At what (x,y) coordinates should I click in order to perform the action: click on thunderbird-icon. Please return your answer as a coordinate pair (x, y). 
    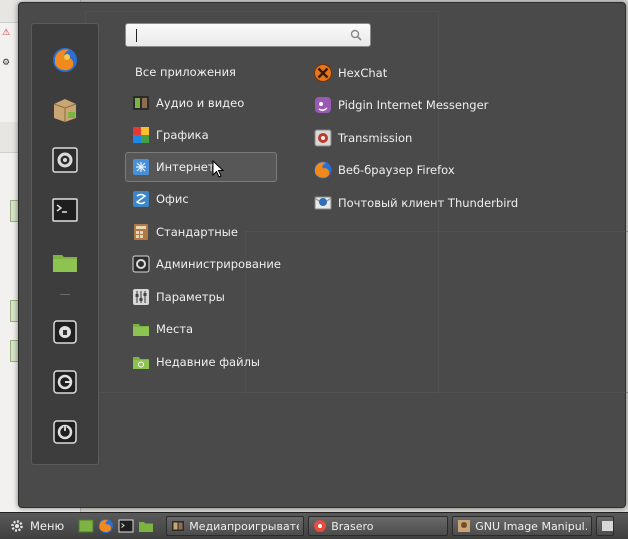
    Looking at the image, I should click on (323, 203).